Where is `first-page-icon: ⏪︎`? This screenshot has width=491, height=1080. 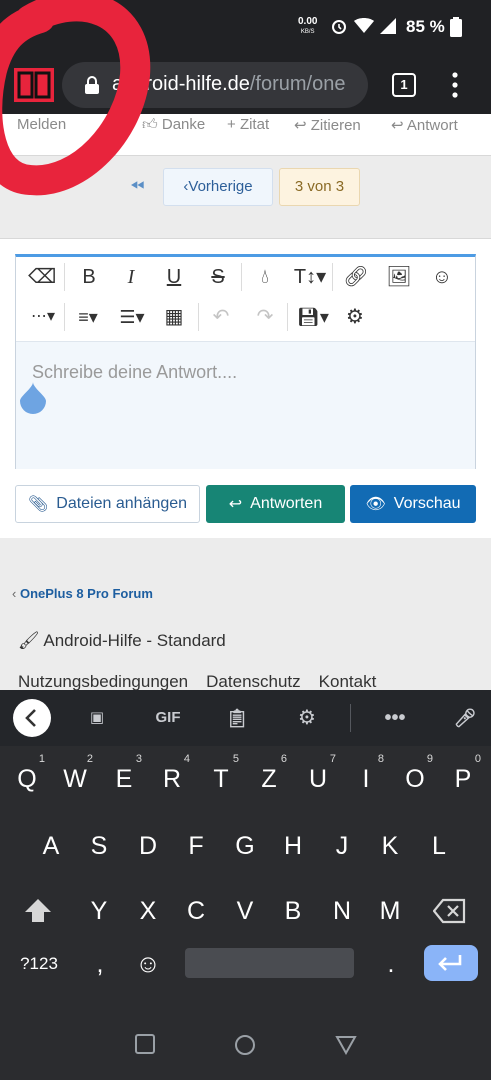
first-page-icon: ⏪︎ is located at coordinates (137, 186).